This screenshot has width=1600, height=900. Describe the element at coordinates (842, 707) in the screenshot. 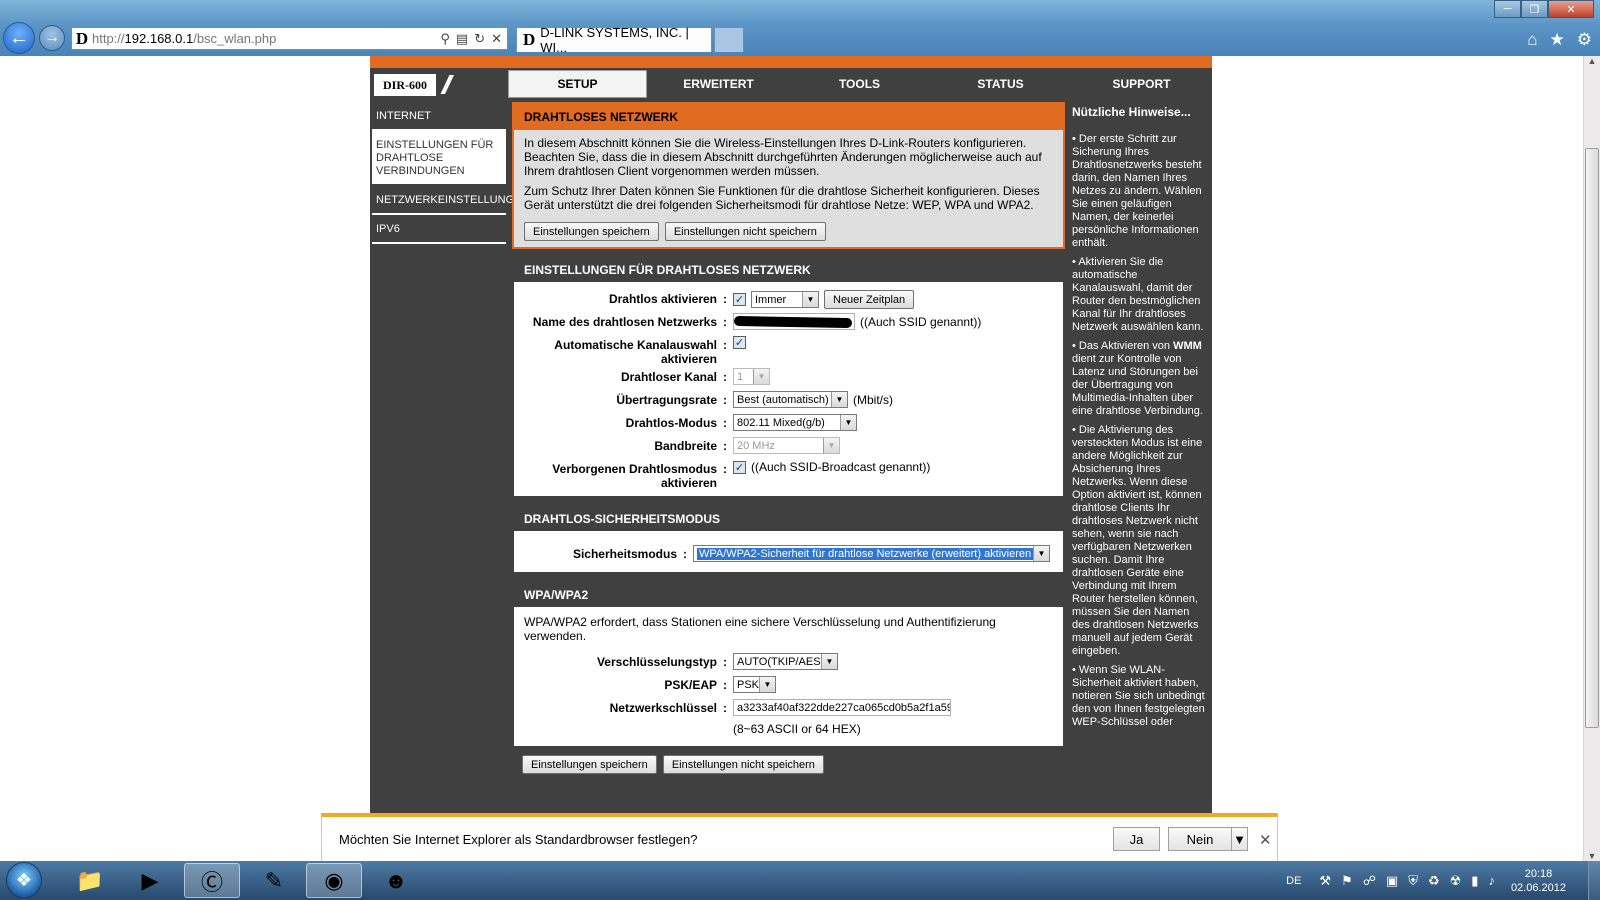

I see `network-key-input: a3233af40af322dde227ca065cd0b5a2f1a59f` at that location.